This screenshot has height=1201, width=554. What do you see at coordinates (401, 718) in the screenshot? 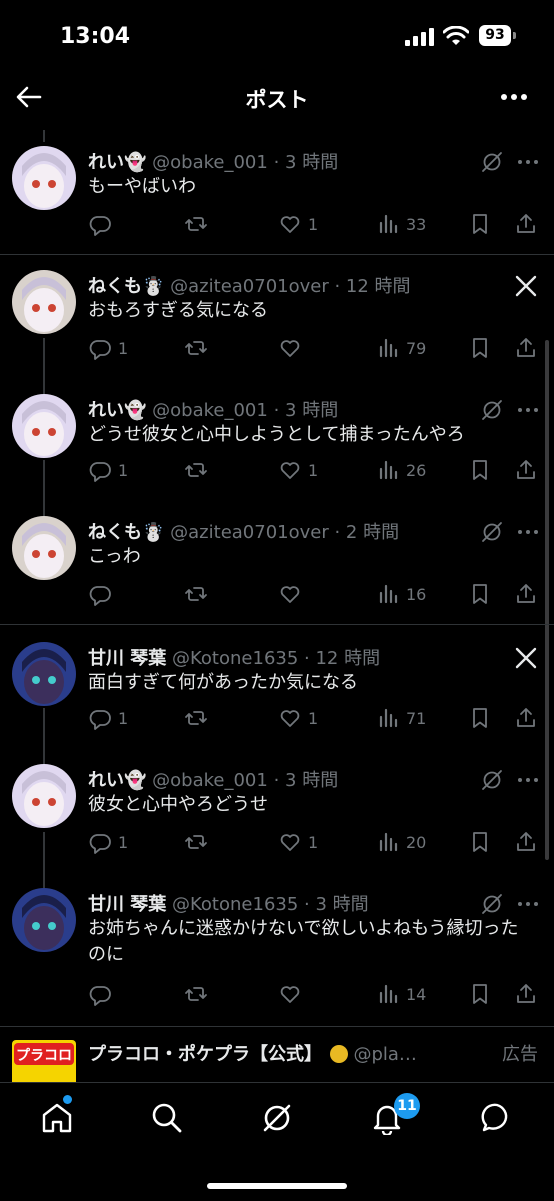
I see `views-button: 71` at bounding box center [401, 718].